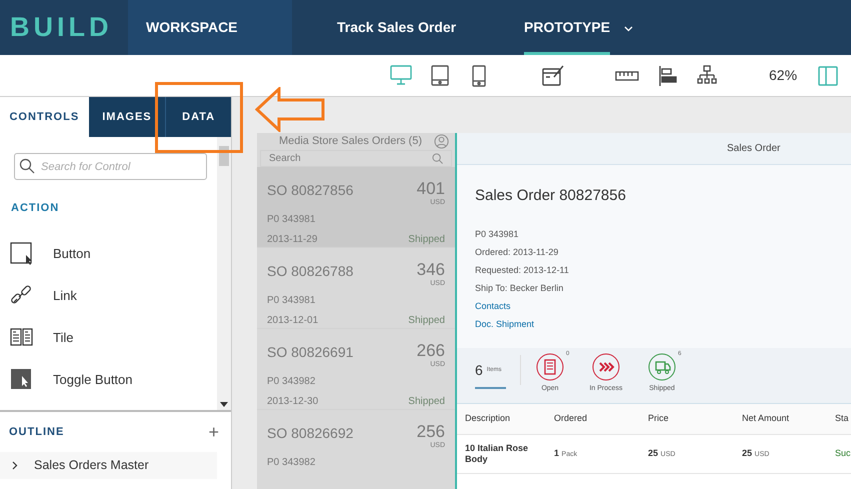  I want to click on open-status-icon, so click(550, 367).